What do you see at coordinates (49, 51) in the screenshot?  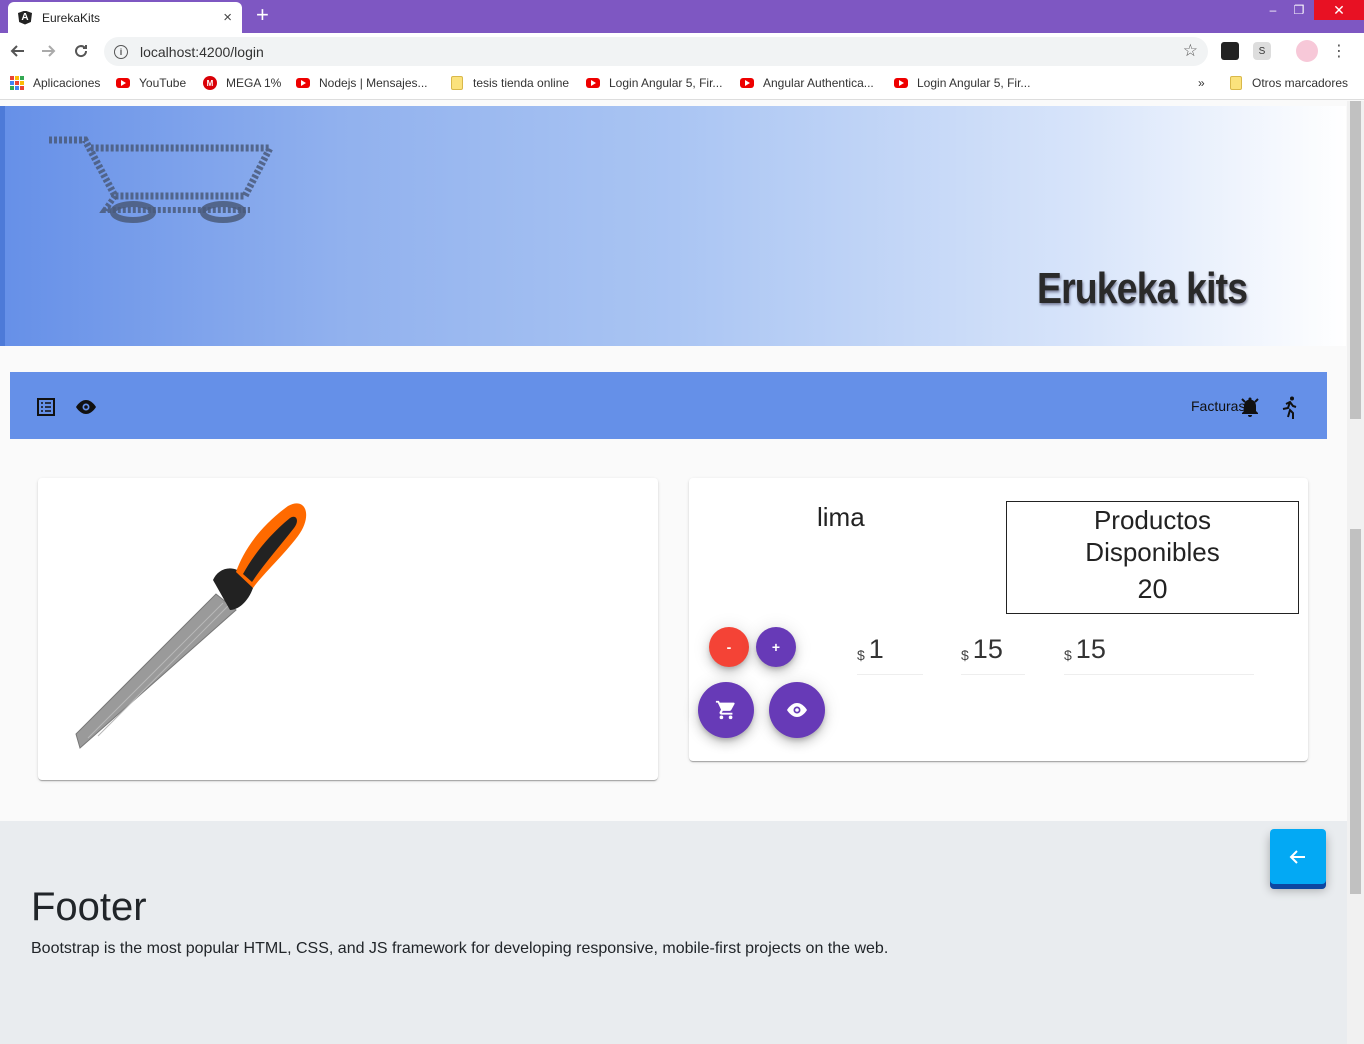 I see `forward-nav-icon` at bounding box center [49, 51].